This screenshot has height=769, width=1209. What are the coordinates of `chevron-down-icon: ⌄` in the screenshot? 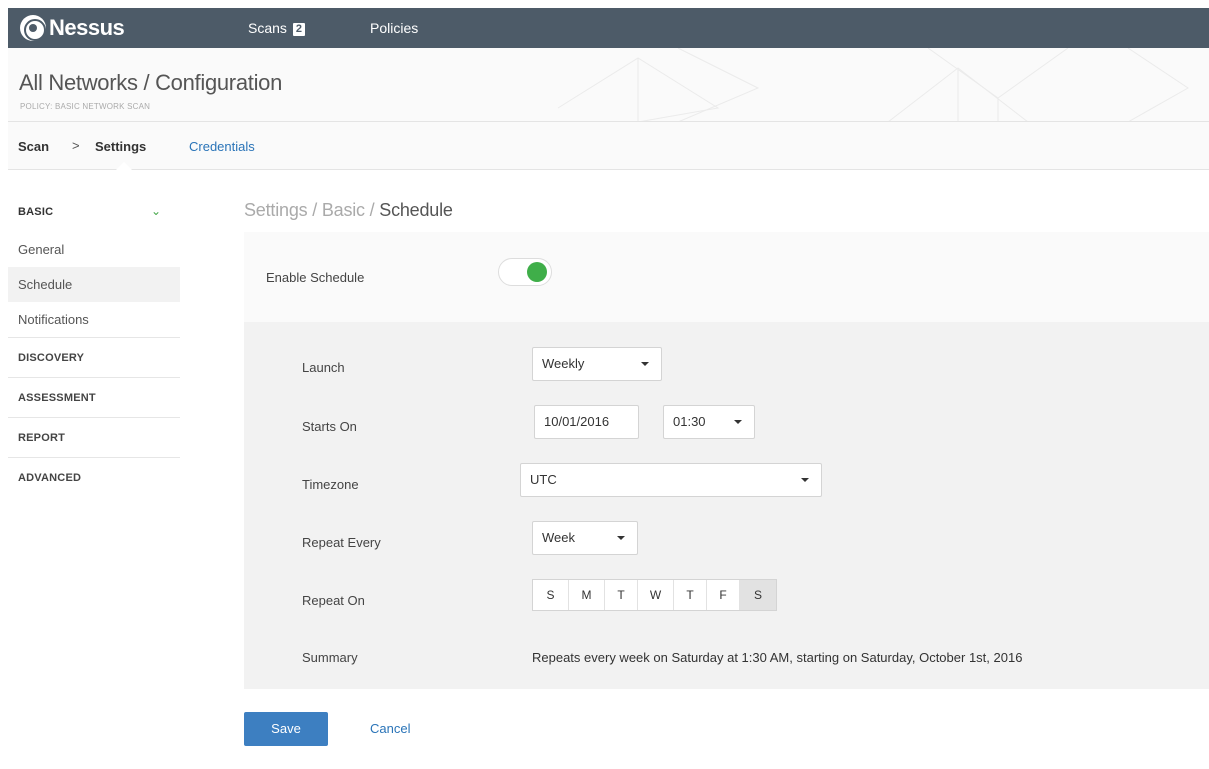 It's located at (156, 211).